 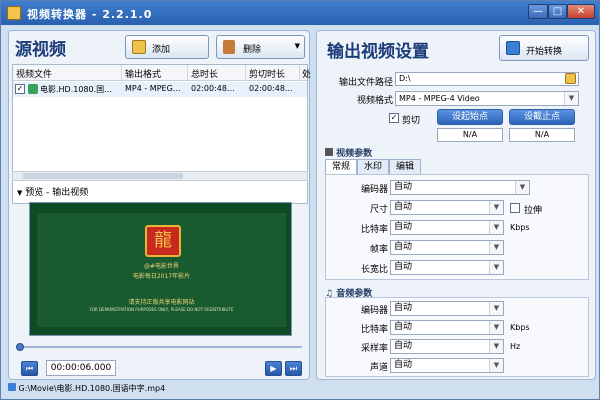 What do you see at coordinates (403, 267) in the screenshot?
I see `aspect-ratio-value: 自动` at bounding box center [403, 267].